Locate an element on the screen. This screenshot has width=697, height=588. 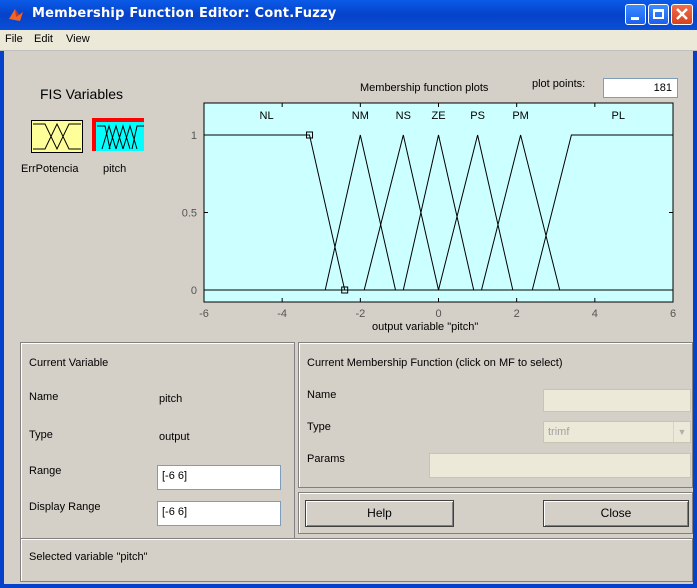
mf-label-ps: PS is located at coordinates (477, 116).